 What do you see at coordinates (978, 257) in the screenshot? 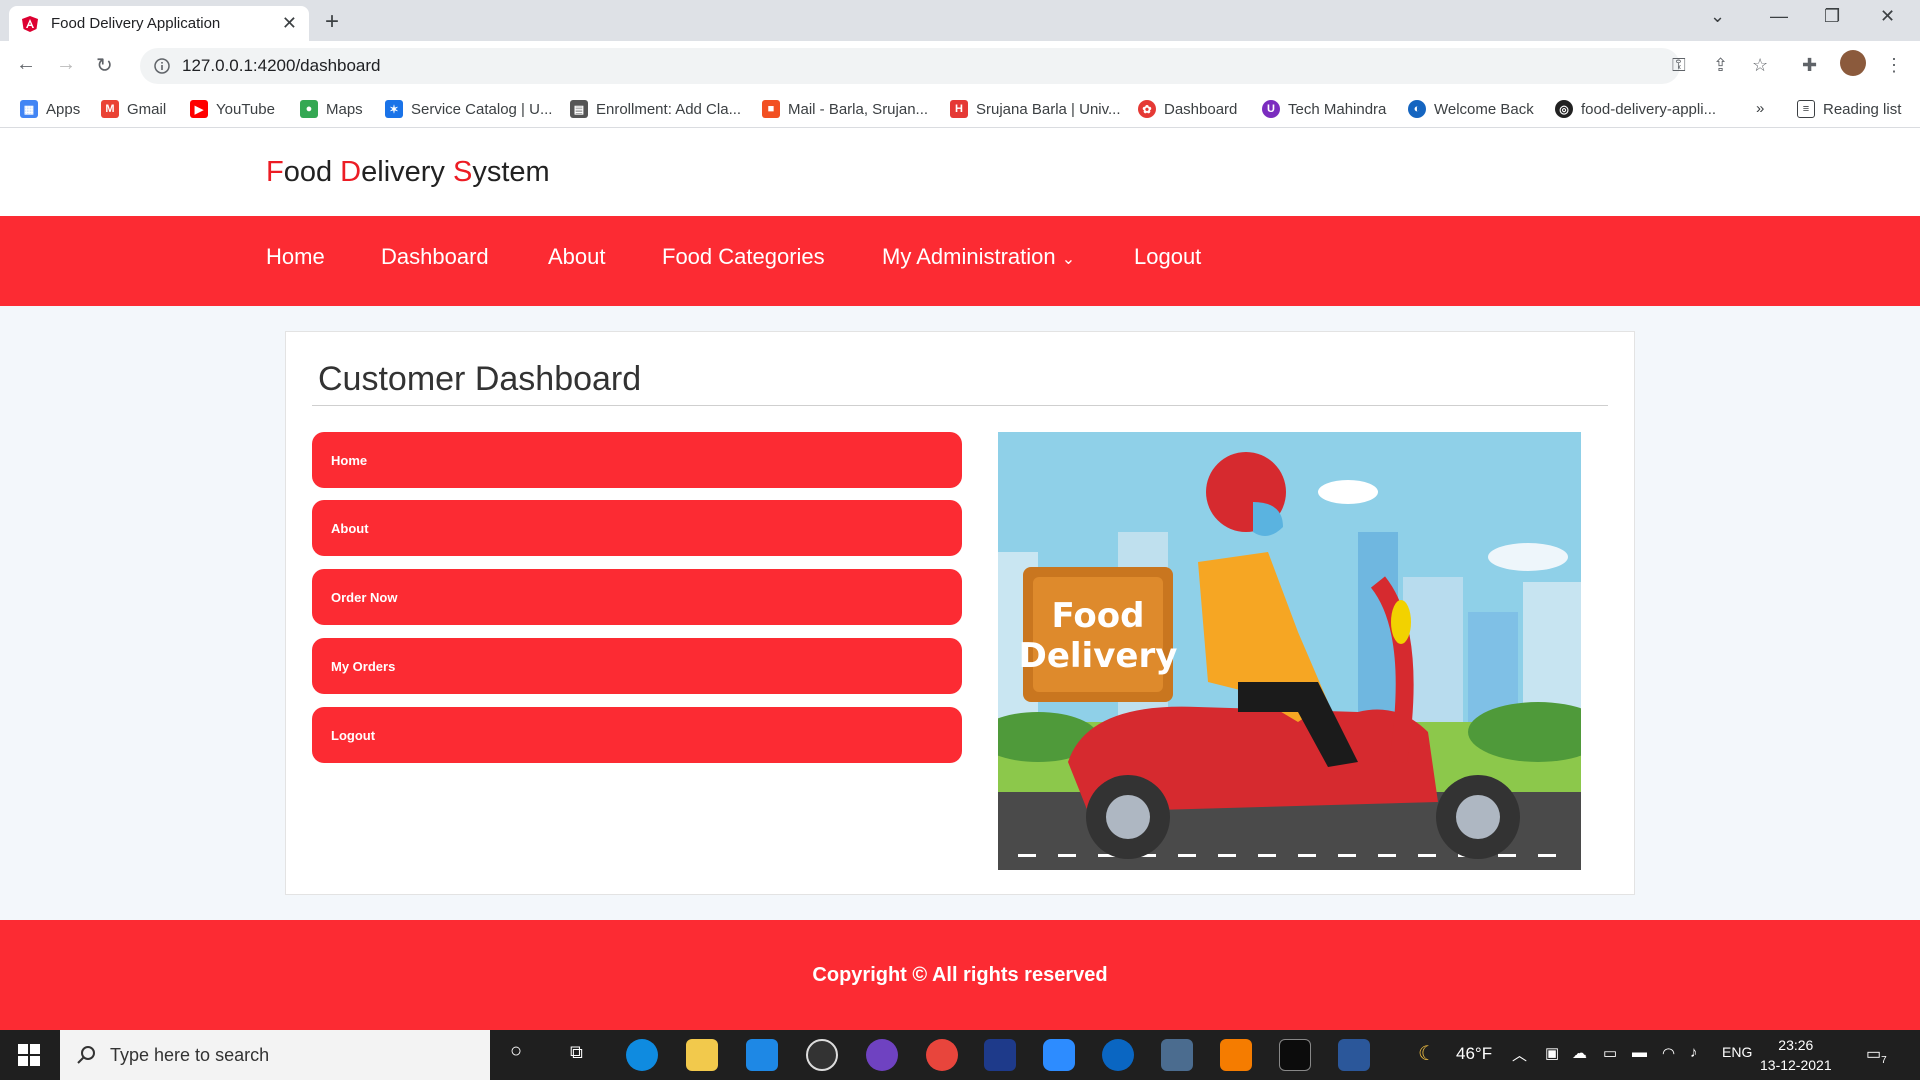
I see `nav-my-administration: My Administration ⌄` at bounding box center [978, 257].